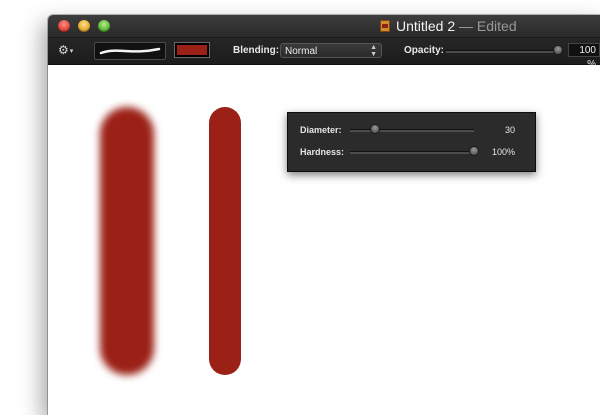 This screenshot has width=600, height=415. I want to click on chevron-down-icon: ▾, so click(71, 51).